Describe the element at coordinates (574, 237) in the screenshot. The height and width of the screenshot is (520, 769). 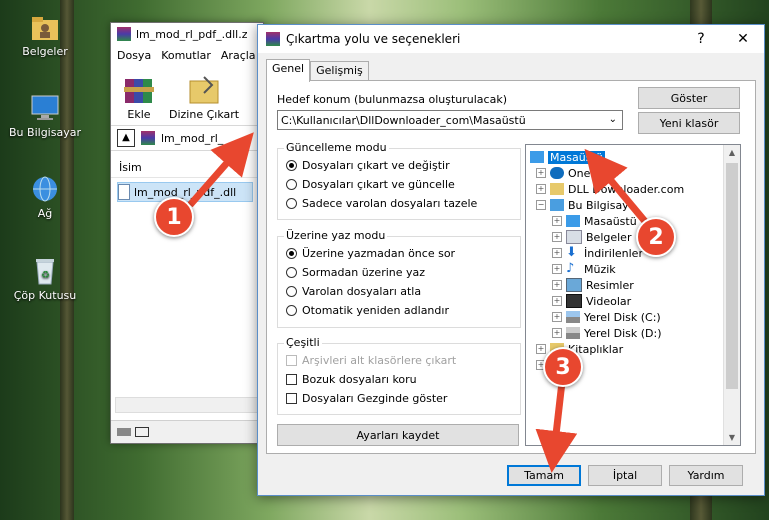
I see `documents-icon` at that location.